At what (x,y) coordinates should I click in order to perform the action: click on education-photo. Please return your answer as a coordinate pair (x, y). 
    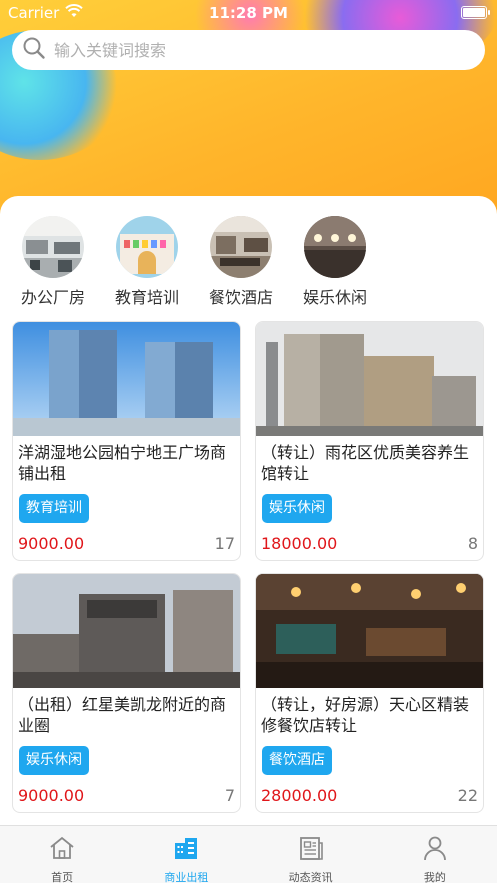
    Looking at the image, I should click on (147, 247).